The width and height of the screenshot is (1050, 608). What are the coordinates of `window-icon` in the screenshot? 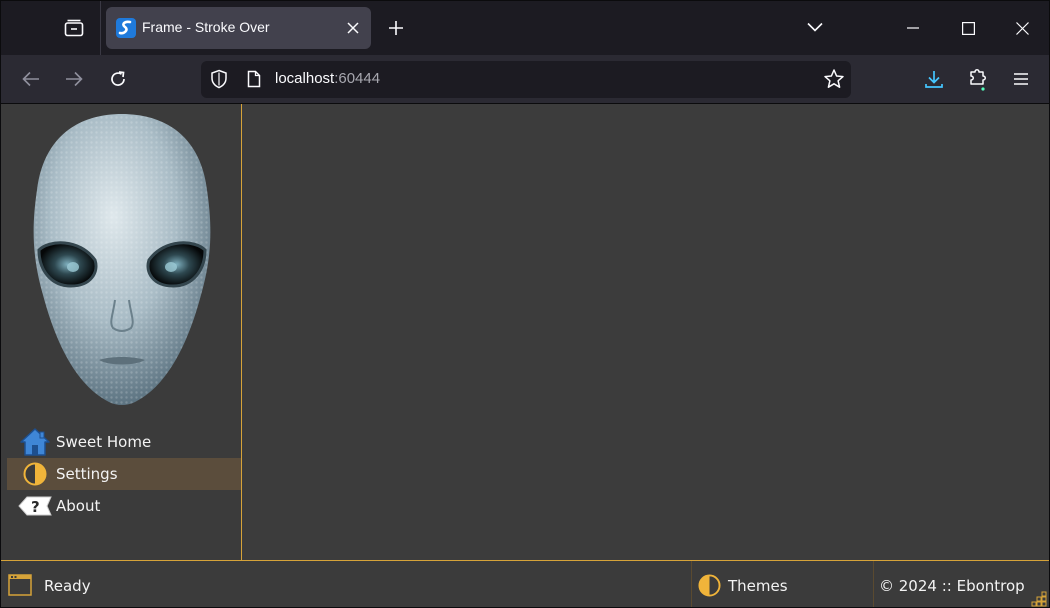 It's located at (20, 585).